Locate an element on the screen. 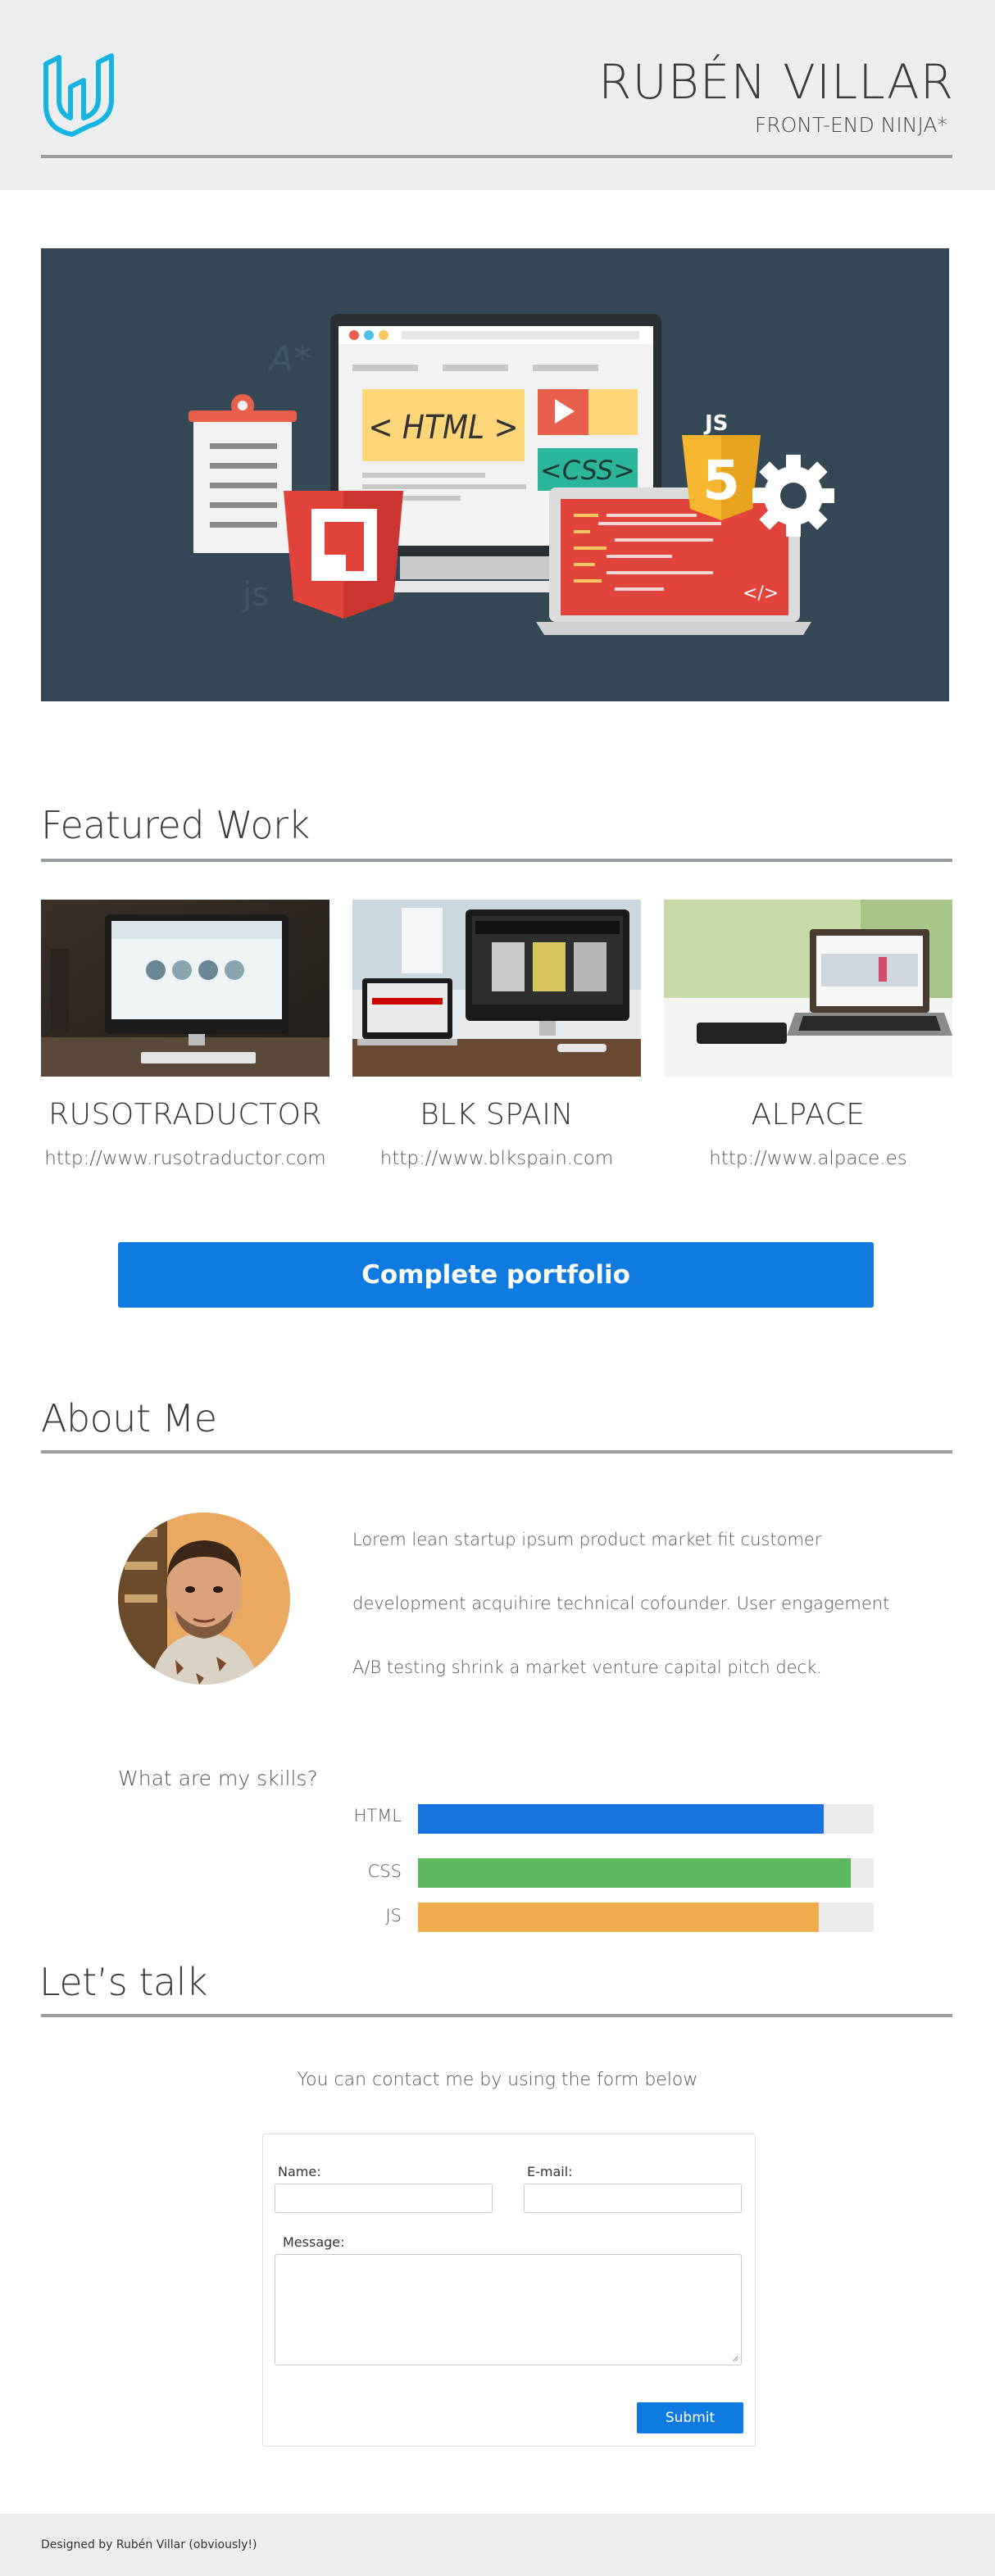 This screenshot has width=995, height=2576. contact-form: Name: E-mail: Message: Submit is located at coordinates (509, 2290).